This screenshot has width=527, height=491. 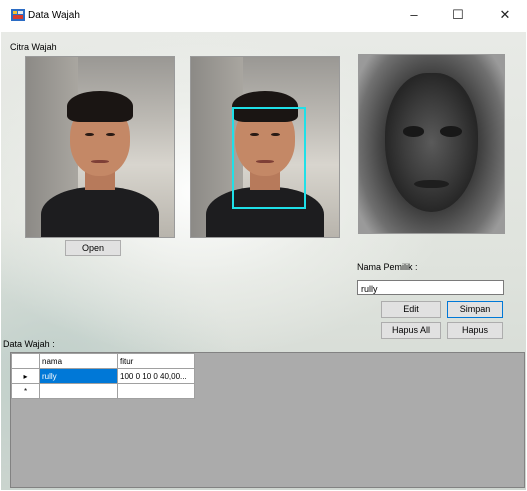 What do you see at coordinates (100, 147) in the screenshot?
I see `original-image-panel` at bounding box center [100, 147].